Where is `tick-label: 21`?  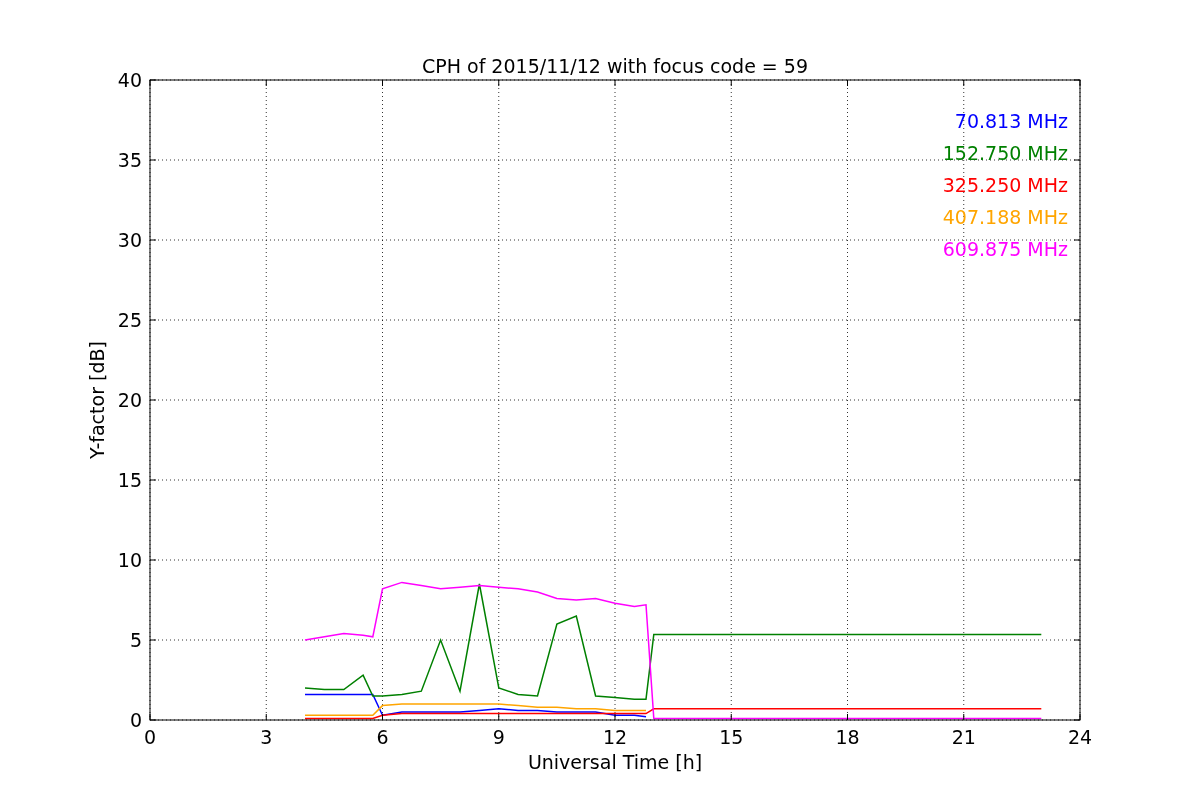
tick-label: 21 is located at coordinates (963, 737).